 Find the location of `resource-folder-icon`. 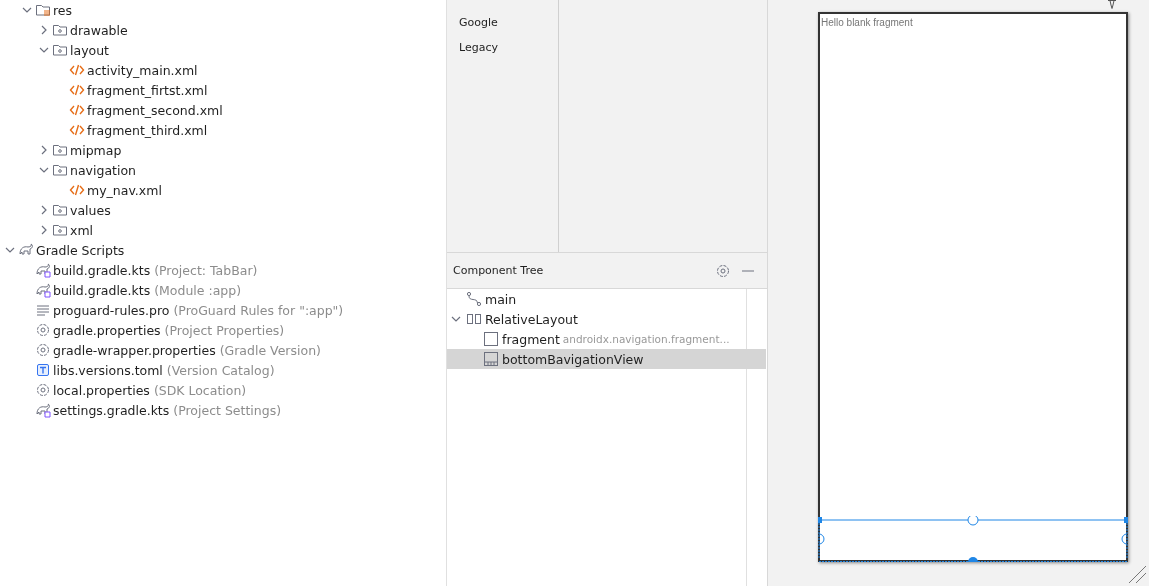

resource-folder-icon is located at coordinates (43, 10).